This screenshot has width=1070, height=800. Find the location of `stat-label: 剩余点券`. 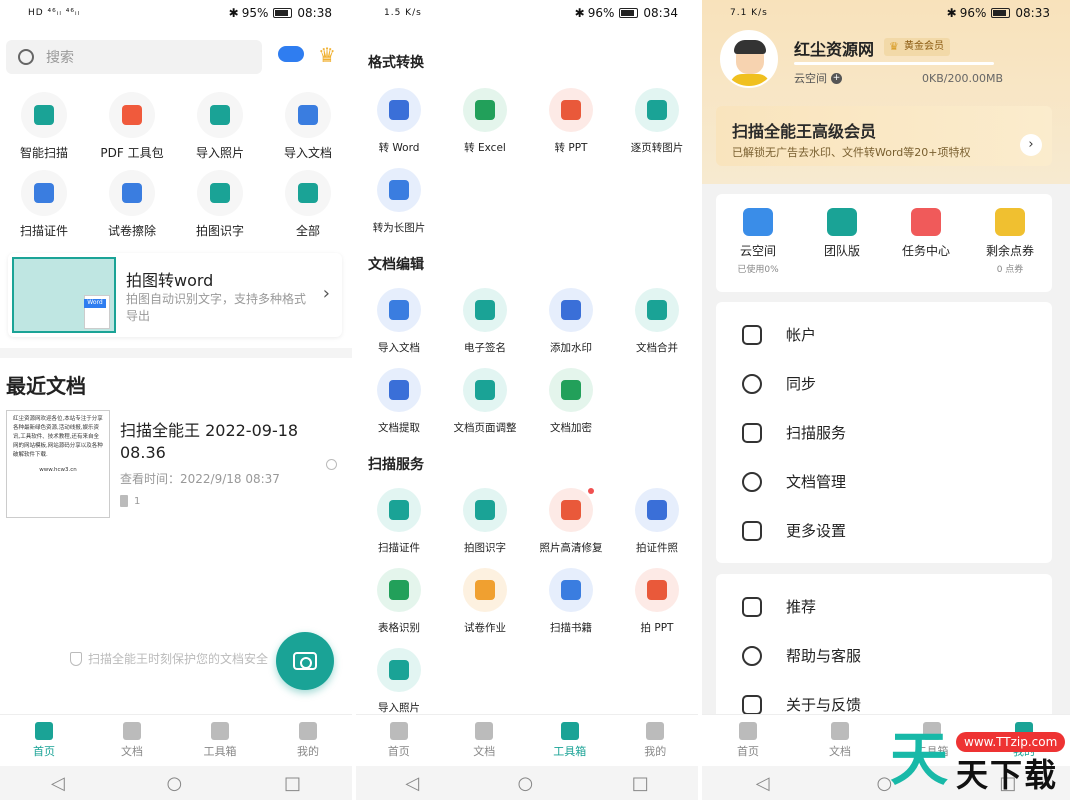

stat-label: 剩余点券 is located at coordinates (1009, 251).